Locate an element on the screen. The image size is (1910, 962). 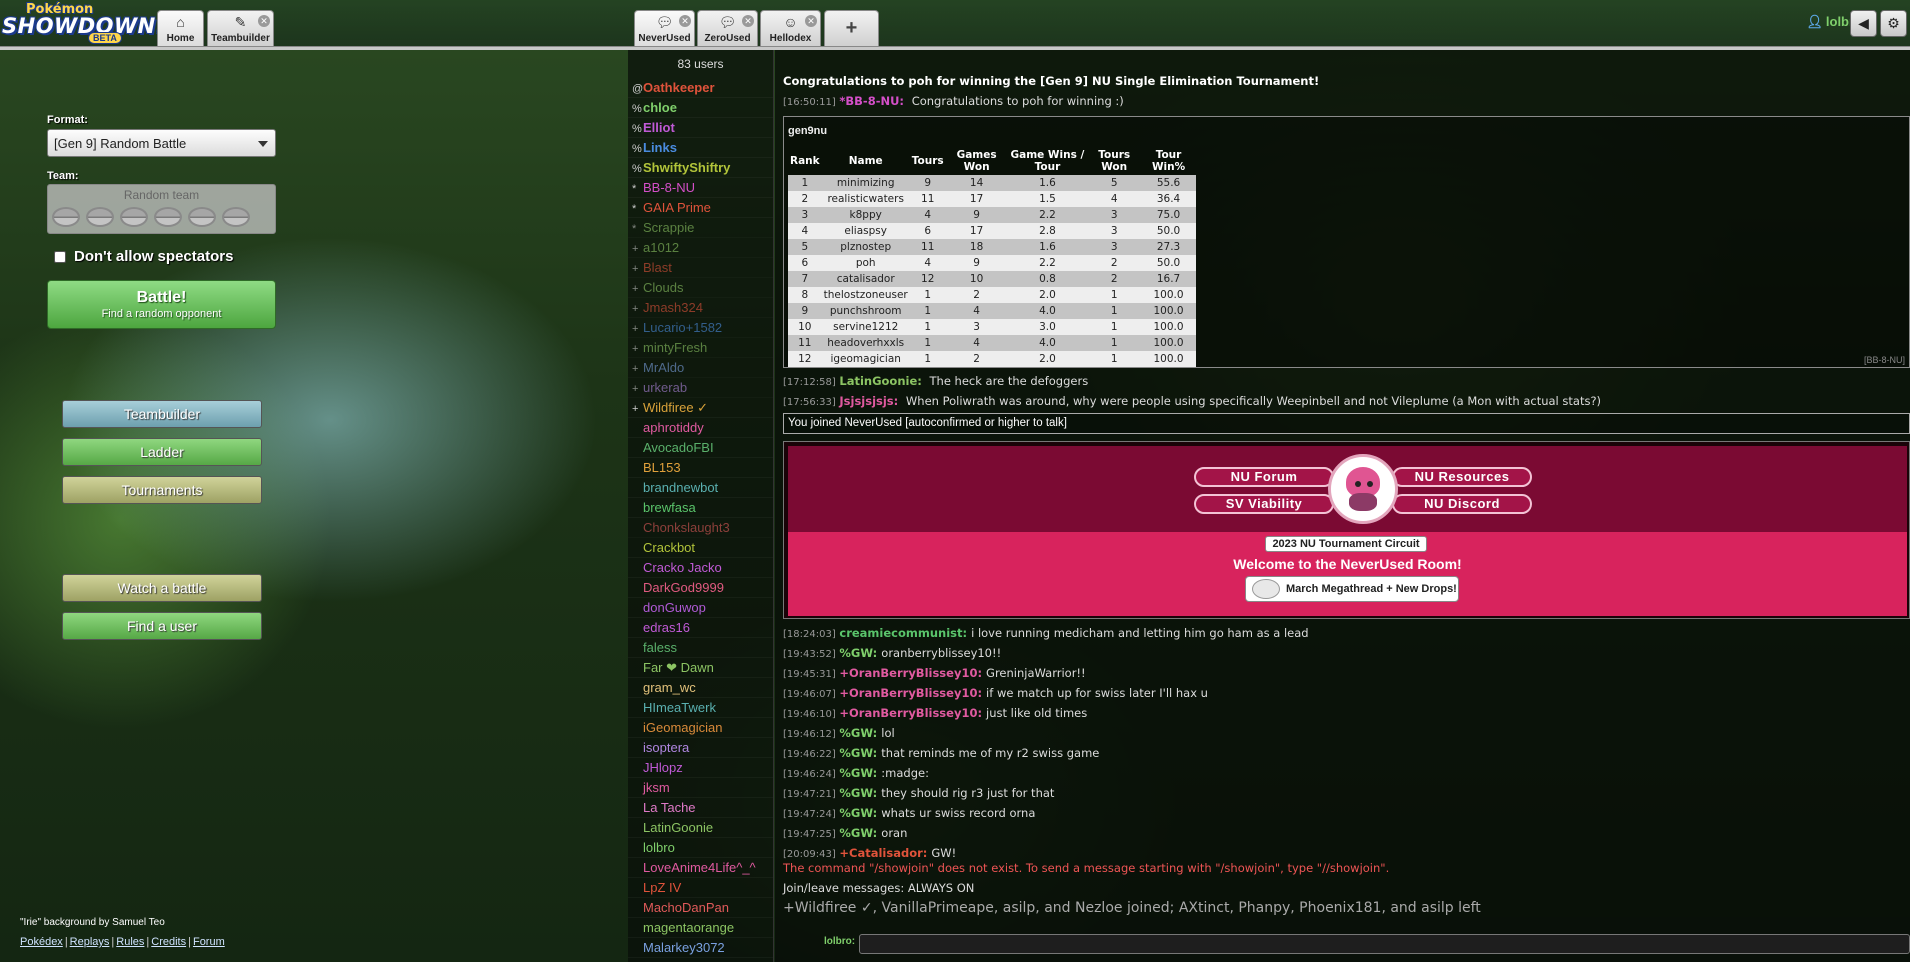
userlist-item: Crackbot is located at coordinates (700, 548).